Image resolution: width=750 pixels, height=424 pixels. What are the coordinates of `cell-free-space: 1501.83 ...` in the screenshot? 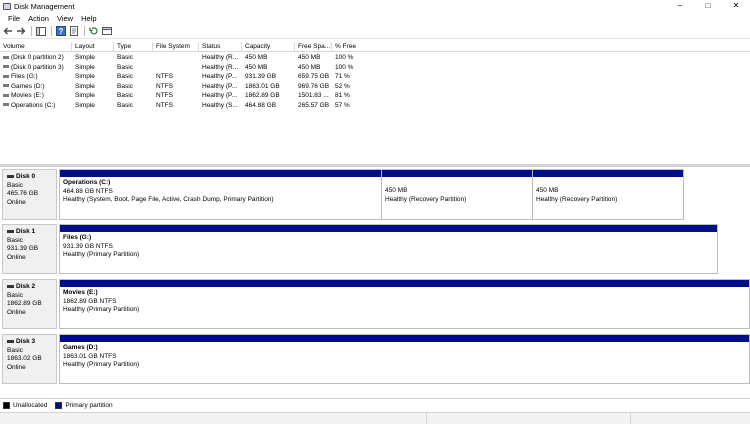 It's located at (313, 95).